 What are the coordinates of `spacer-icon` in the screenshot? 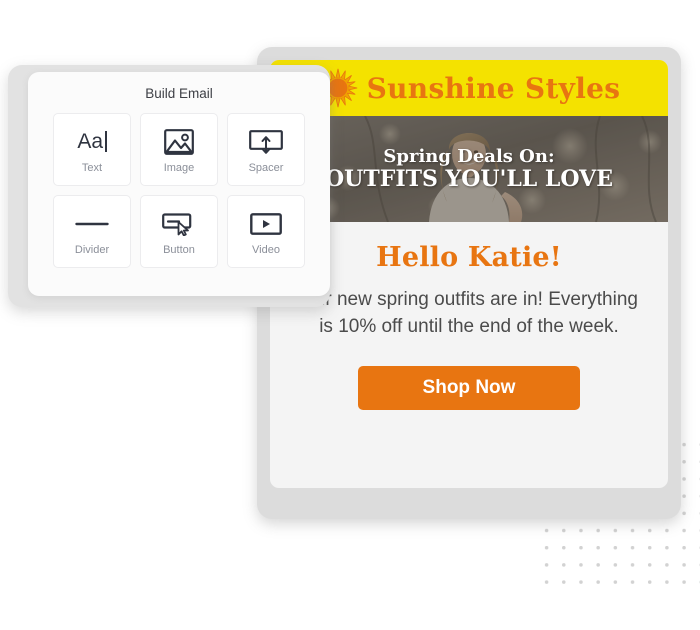 It's located at (266, 142).